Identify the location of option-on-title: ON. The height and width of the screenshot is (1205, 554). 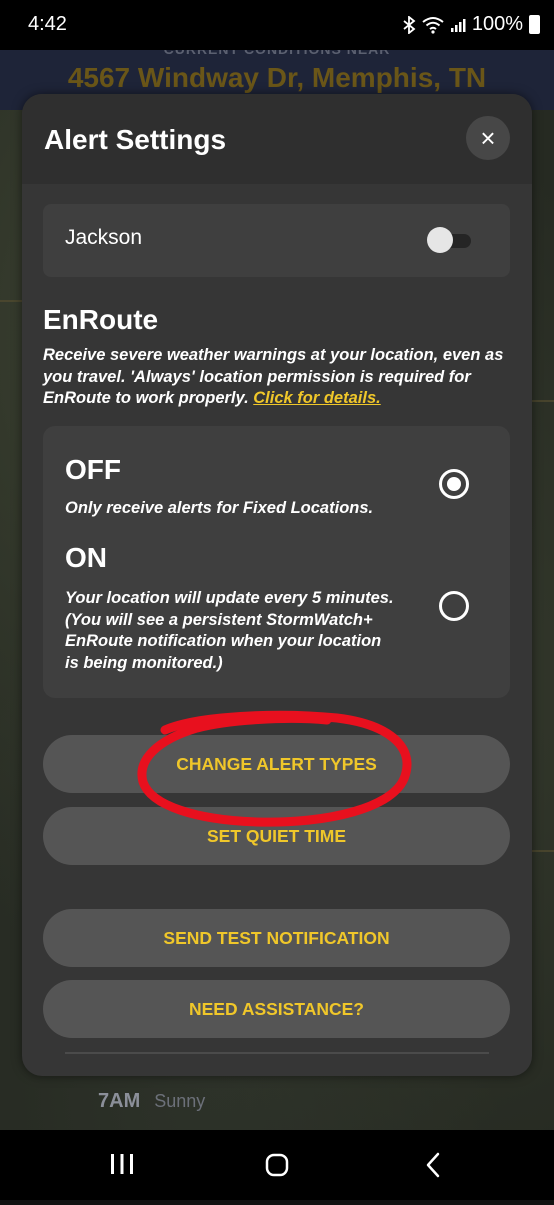
(86, 557).